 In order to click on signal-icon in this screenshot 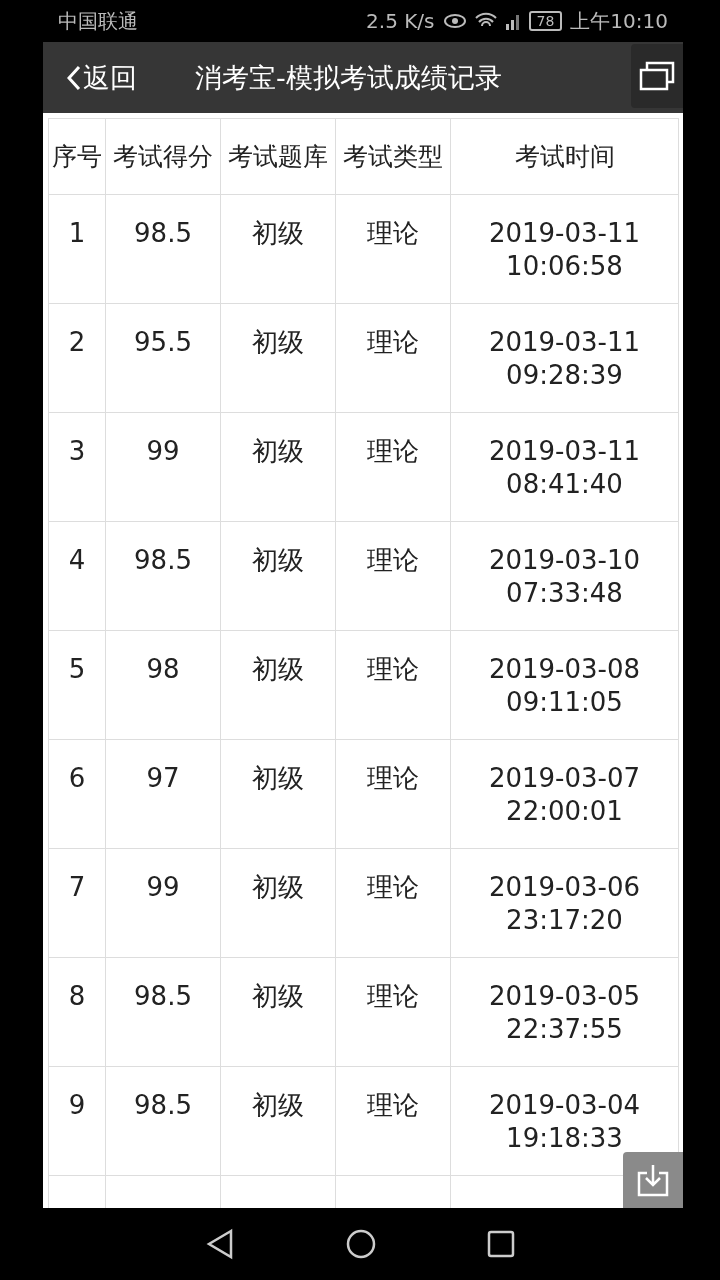, I will do `click(512, 21)`.